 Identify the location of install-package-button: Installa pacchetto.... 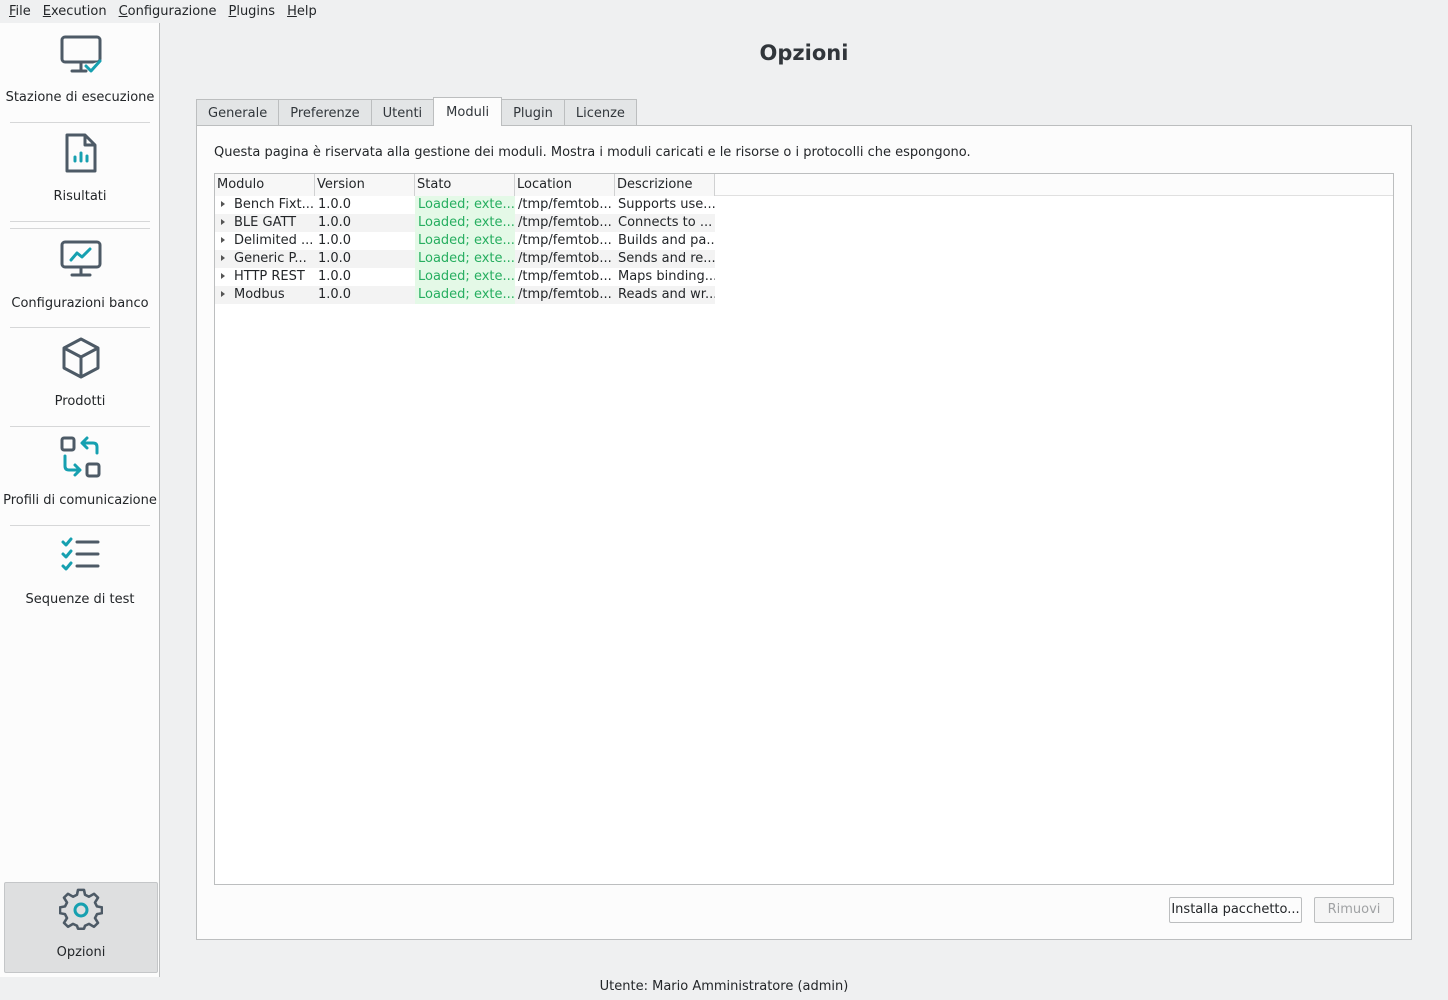
(1235, 910).